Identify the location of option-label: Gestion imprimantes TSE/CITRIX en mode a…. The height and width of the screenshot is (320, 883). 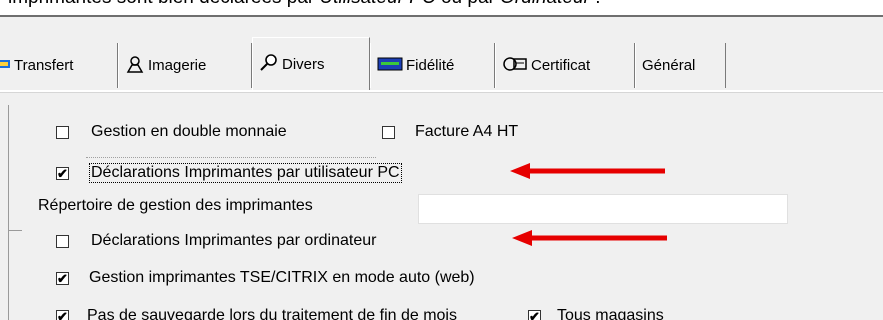
(282, 277).